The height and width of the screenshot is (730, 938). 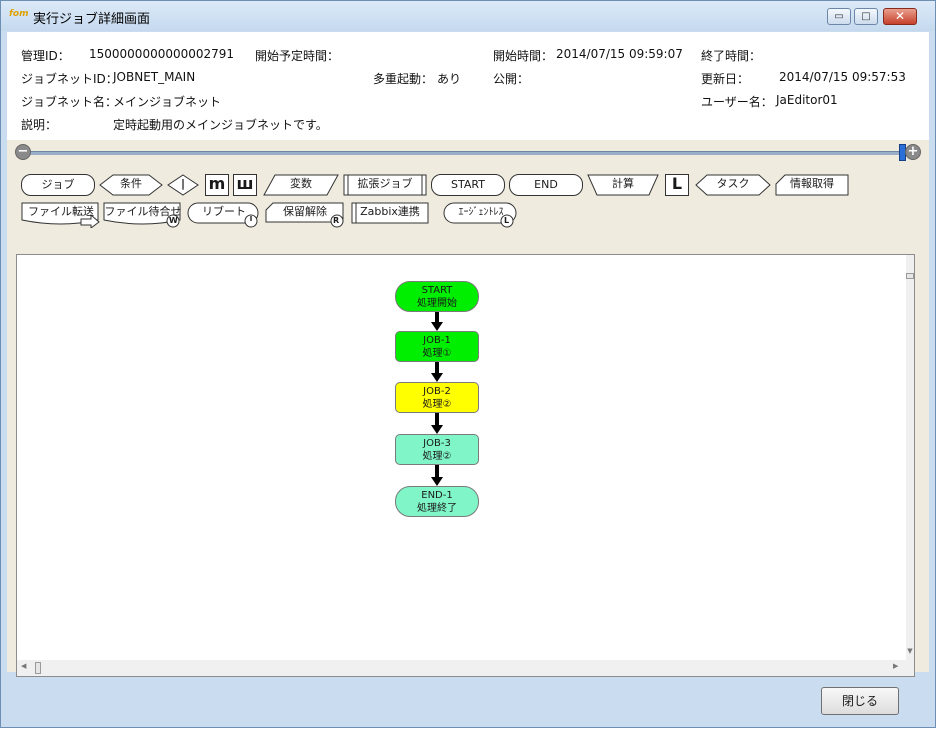 I want to click on palette-agentless: ｴｰｼﾞｪﾝﾄﾚｽ L, so click(x=481, y=215).